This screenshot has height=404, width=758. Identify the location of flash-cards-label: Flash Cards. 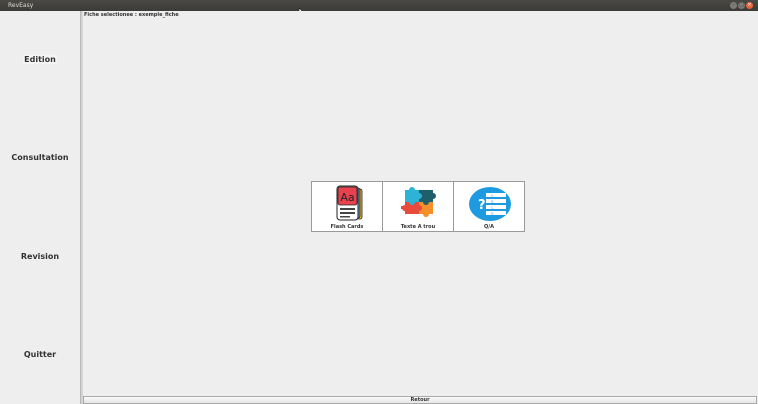
(347, 227).